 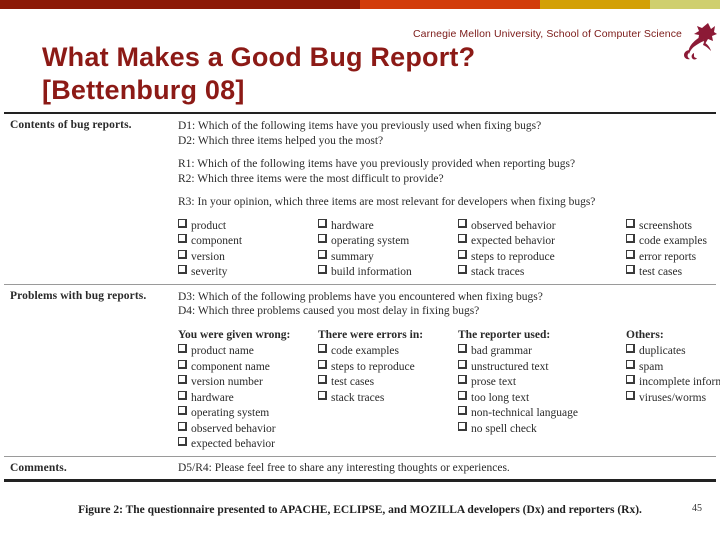 I want to click on option-item: unstructured text, so click(x=542, y=367).